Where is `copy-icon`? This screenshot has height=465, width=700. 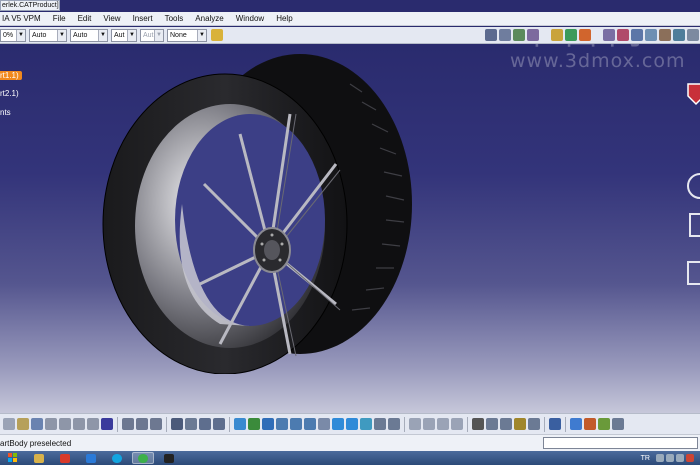 copy-icon is located at coordinates (65, 424).